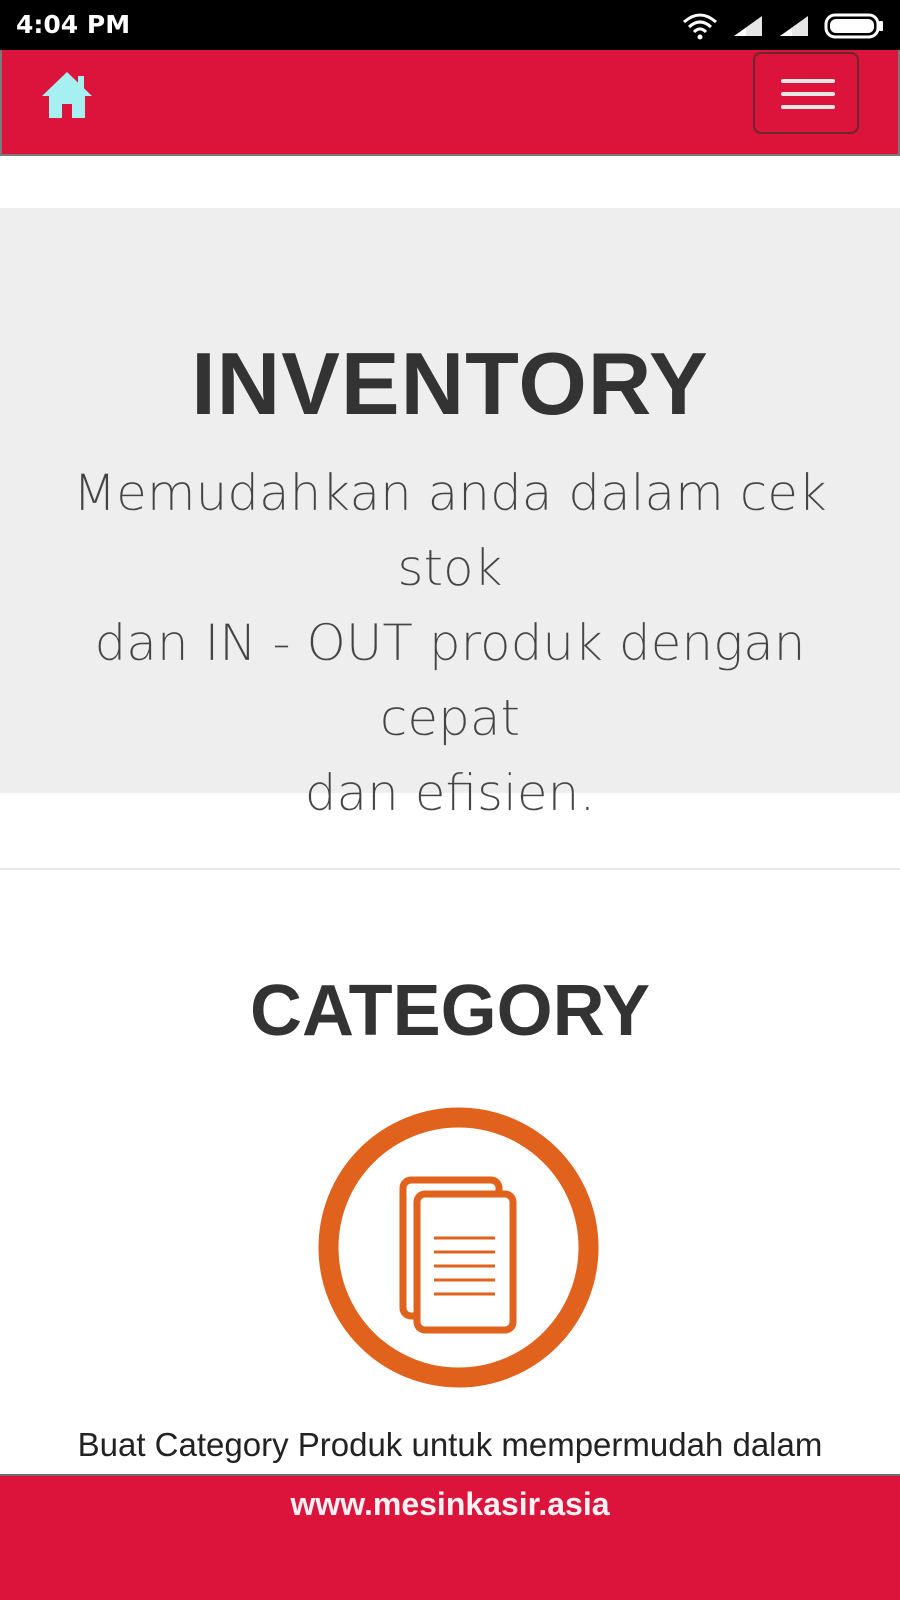 The height and width of the screenshot is (1600, 900). What do you see at coordinates (450, 25) in the screenshot?
I see `status-bar: 4:04 PM` at bounding box center [450, 25].